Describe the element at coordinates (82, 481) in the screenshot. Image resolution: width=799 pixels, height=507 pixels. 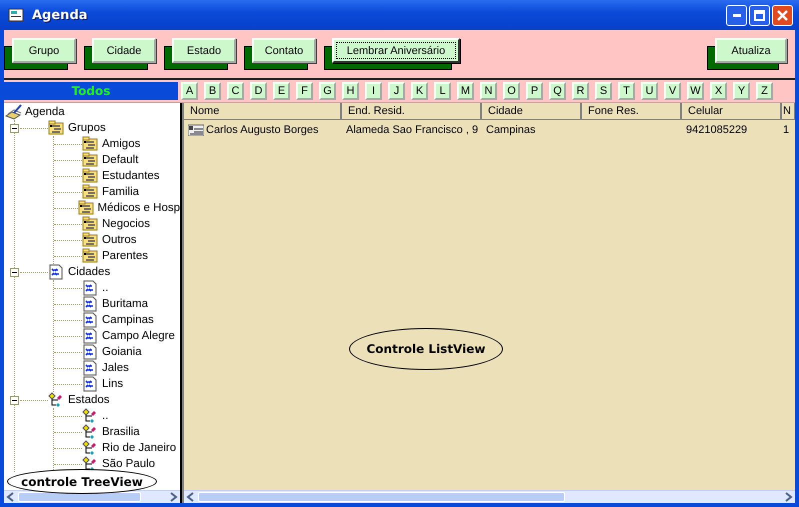
I see `annotation-callout: controle TreeView` at that location.